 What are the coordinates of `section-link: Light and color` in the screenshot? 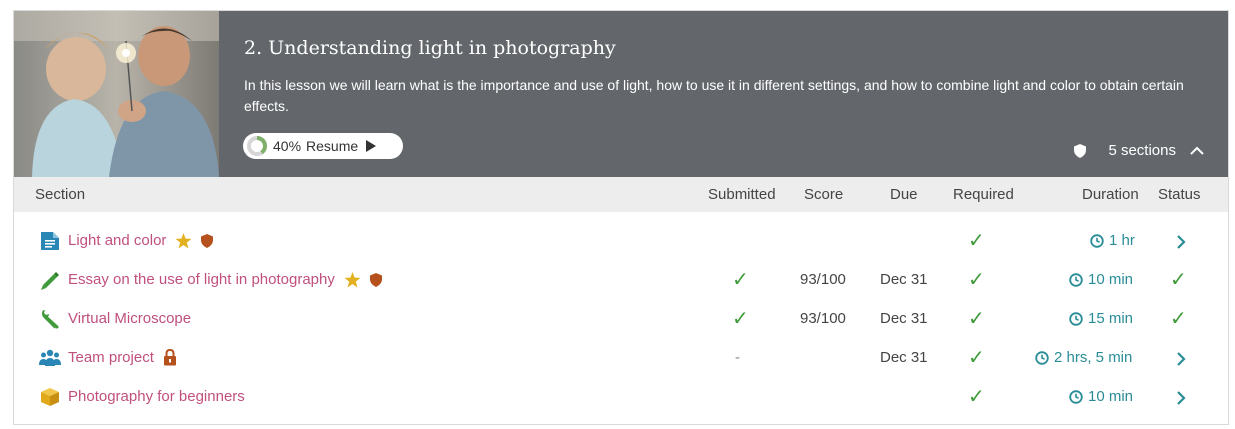 It's located at (141, 240).